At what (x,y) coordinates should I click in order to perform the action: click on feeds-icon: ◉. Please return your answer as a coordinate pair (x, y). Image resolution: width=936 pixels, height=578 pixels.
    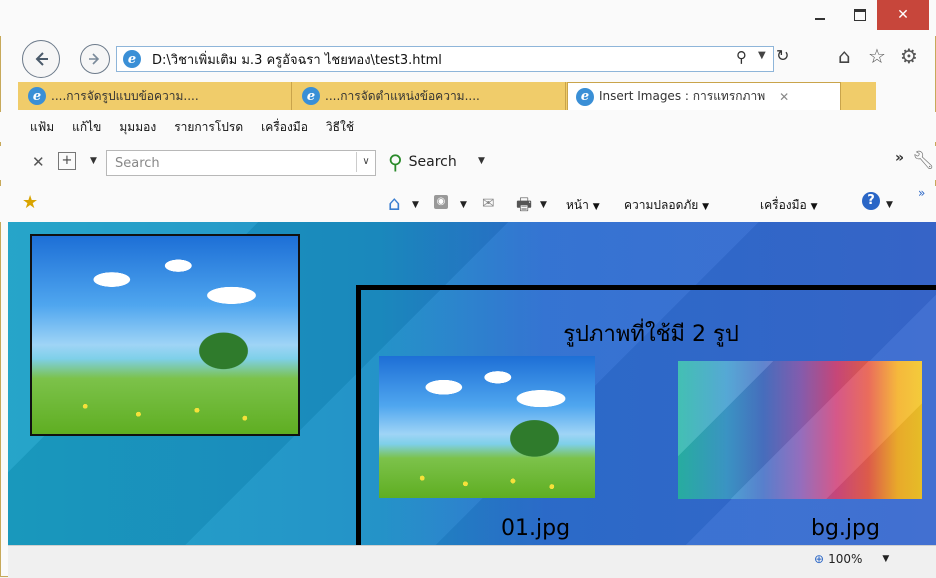
    Looking at the image, I should click on (441, 201).